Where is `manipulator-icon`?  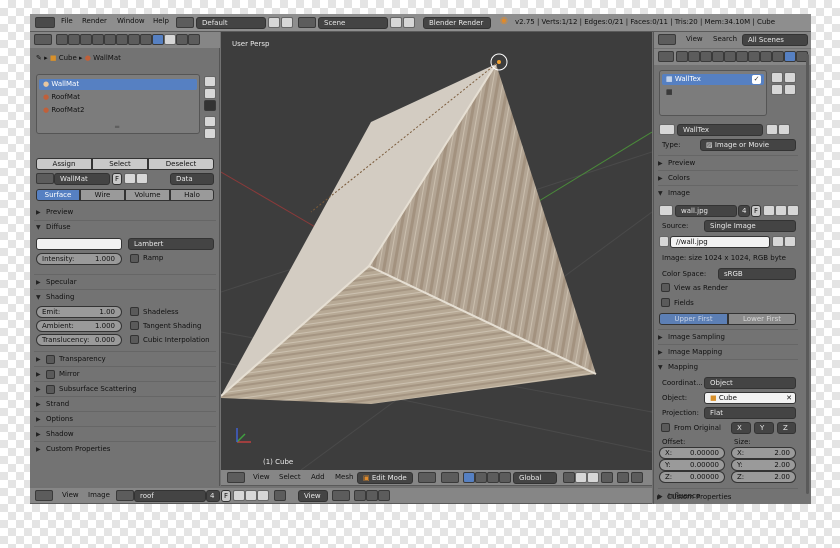 manipulator-icon is located at coordinates (469, 477).